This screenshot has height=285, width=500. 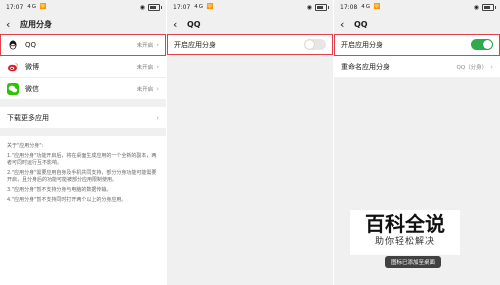 I want to click on page-title: 应用分身, so click(x=36, y=24).